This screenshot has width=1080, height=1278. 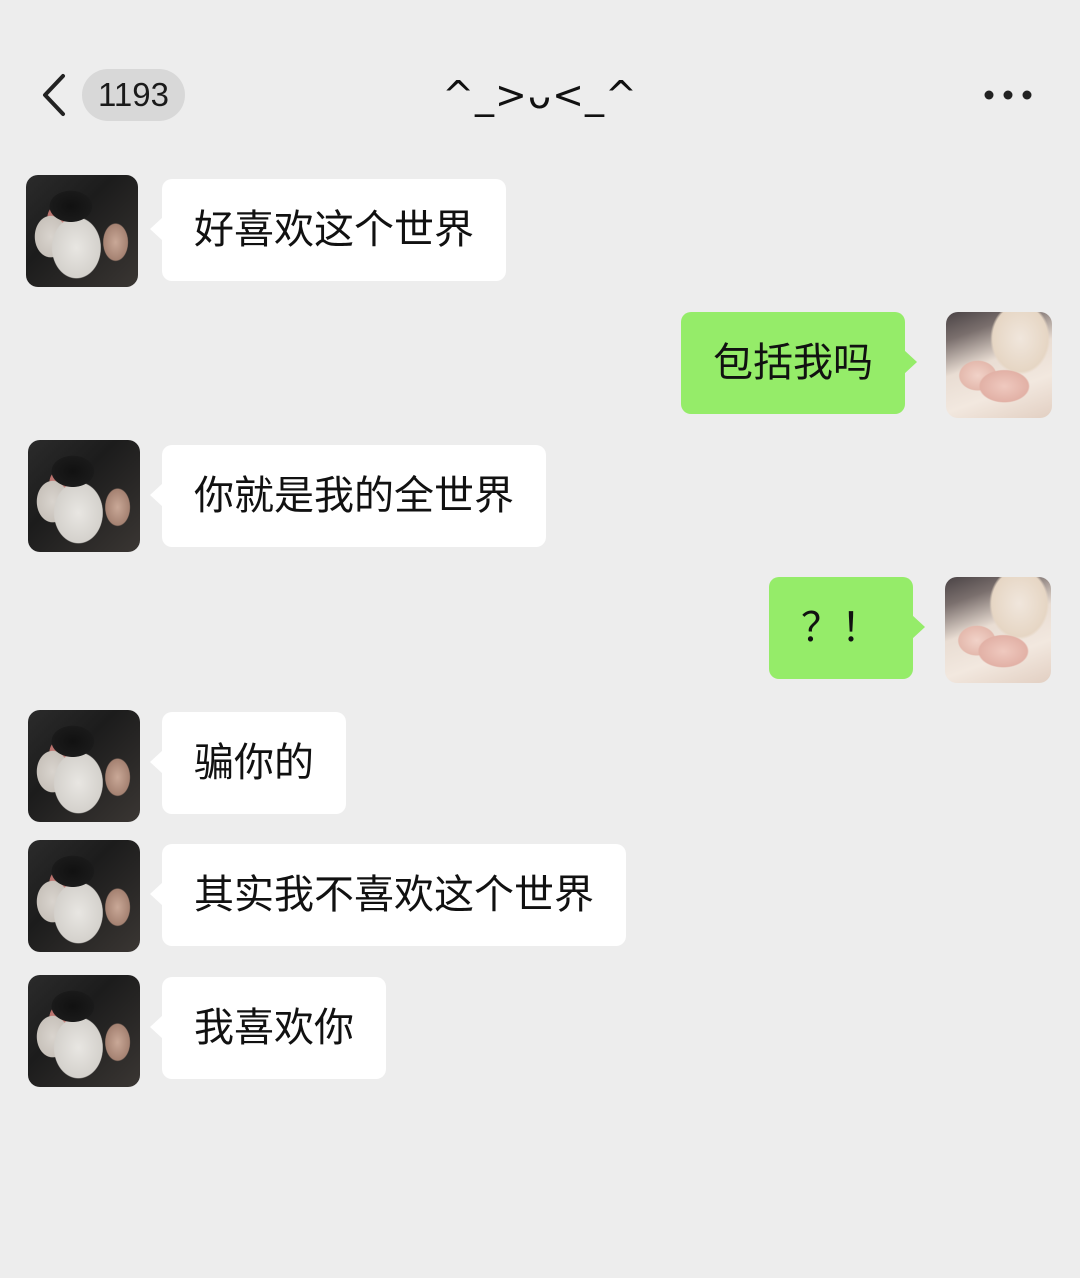 I want to click on message-row-incoming: 骗你的, so click(x=540, y=766).